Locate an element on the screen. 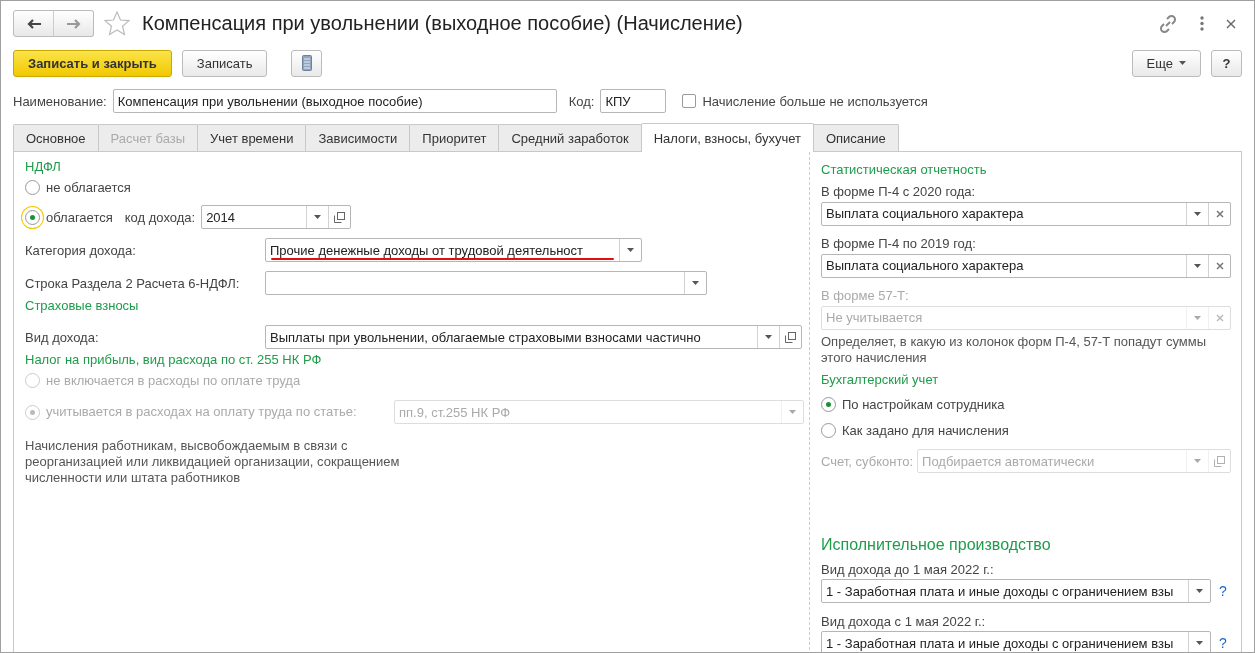 The height and width of the screenshot is (653, 1255). more-button: Еще is located at coordinates (1166, 63).